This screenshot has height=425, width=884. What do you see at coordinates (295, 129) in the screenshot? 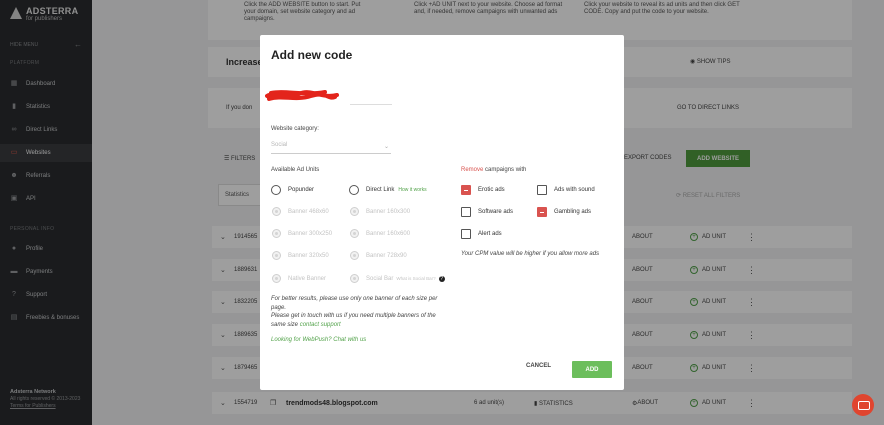
I see `website-category-label: Website category:` at bounding box center [295, 129].